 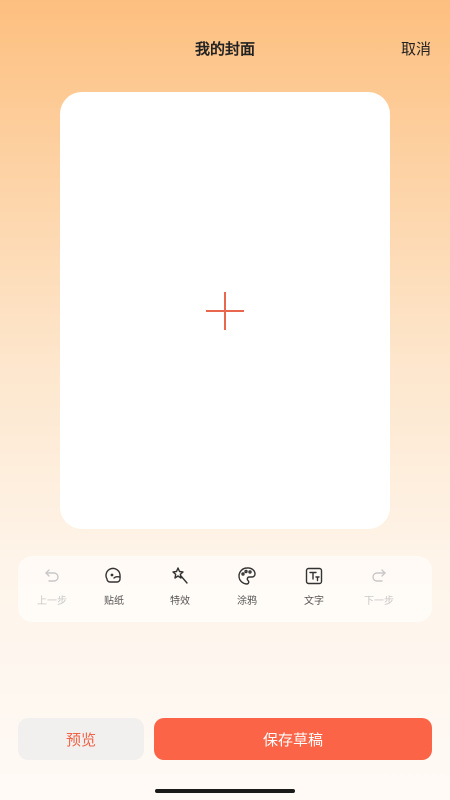 I want to click on undo-button: 上一步, so click(x=52, y=590).